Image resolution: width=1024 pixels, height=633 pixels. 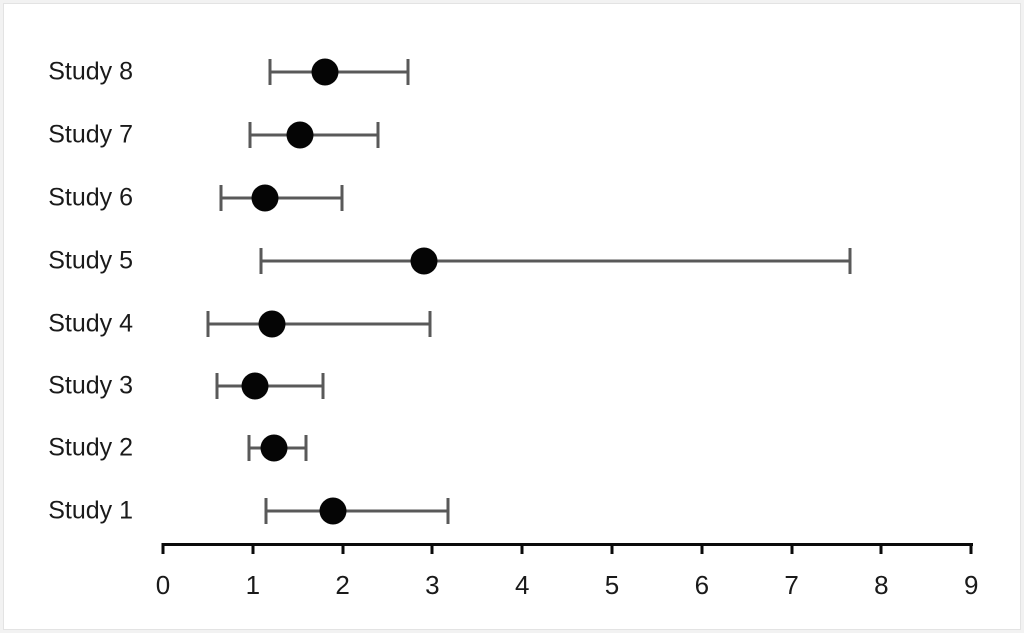 What do you see at coordinates (522, 585) in the screenshot?
I see `x-axis-tick-label: 4` at bounding box center [522, 585].